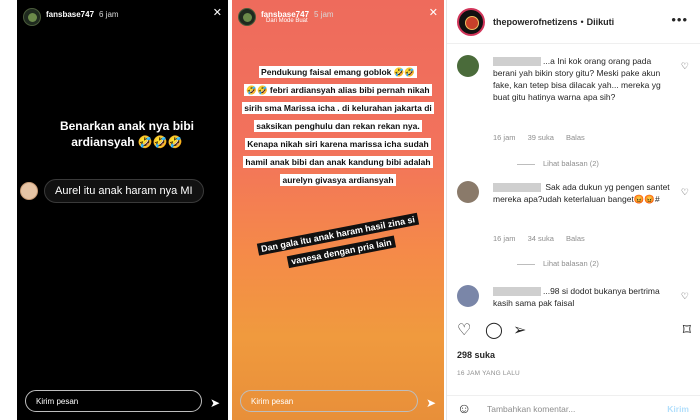  I want to click on profile-username: thepowerofnetizens, so click(535, 22).